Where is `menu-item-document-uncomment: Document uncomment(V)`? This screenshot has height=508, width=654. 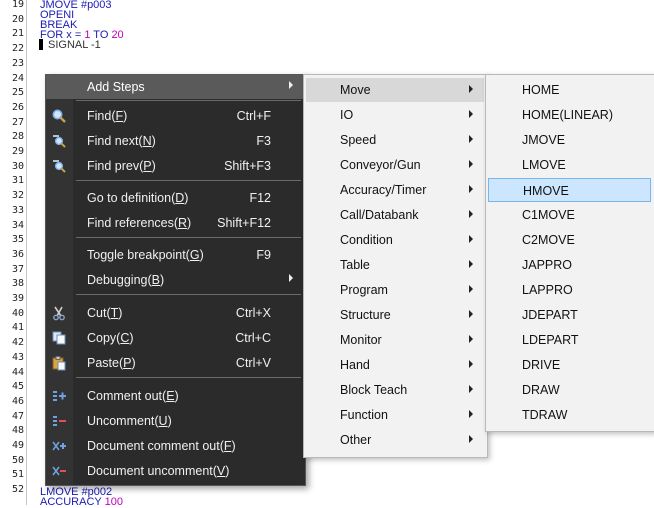
menu-item-document-uncomment: Document uncomment(V) is located at coordinates (175, 471).